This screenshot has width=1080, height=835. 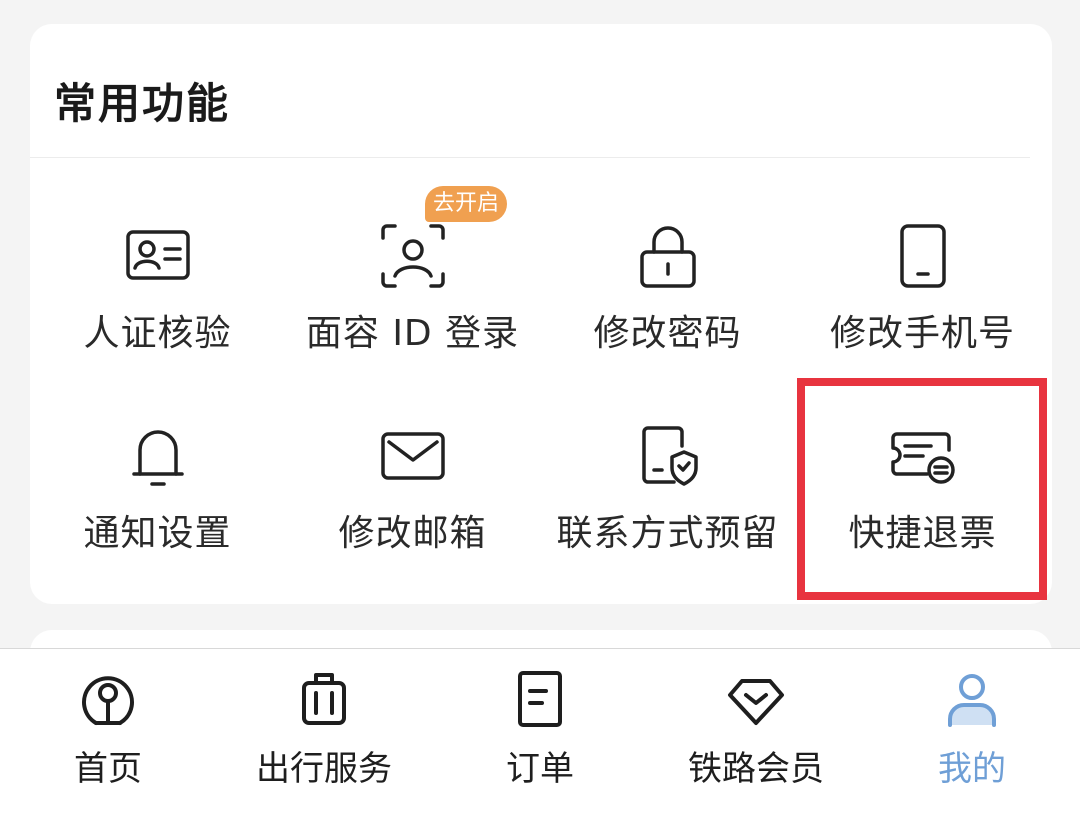 I want to click on railway-logo-icon, so click(x=108, y=699).